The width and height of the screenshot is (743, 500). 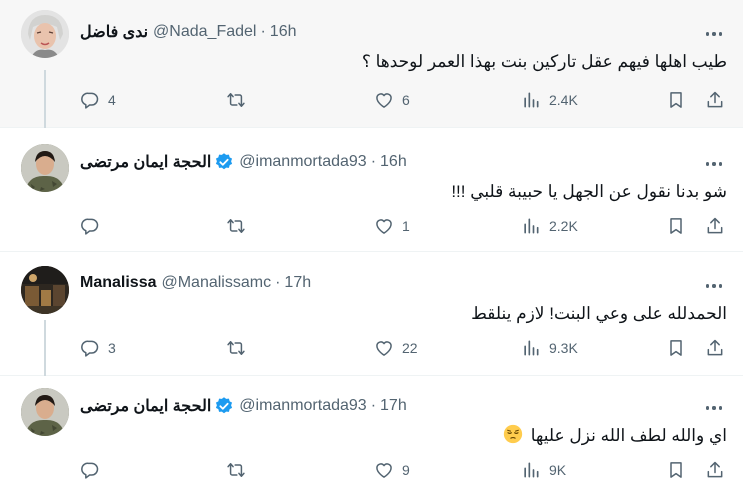 I want to click on user-handle: @Nada_Fadel, so click(x=204, y=32).